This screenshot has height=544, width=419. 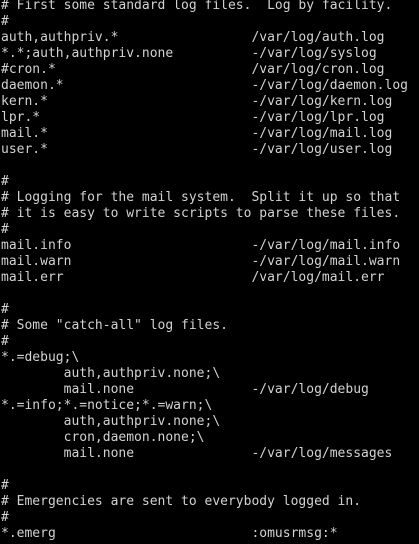 What do you see at coordinates (193, 277) in the screenshot?
I see `log-rule-line: mail.err /var/log/mail.err` at bounding box center [193, 277].